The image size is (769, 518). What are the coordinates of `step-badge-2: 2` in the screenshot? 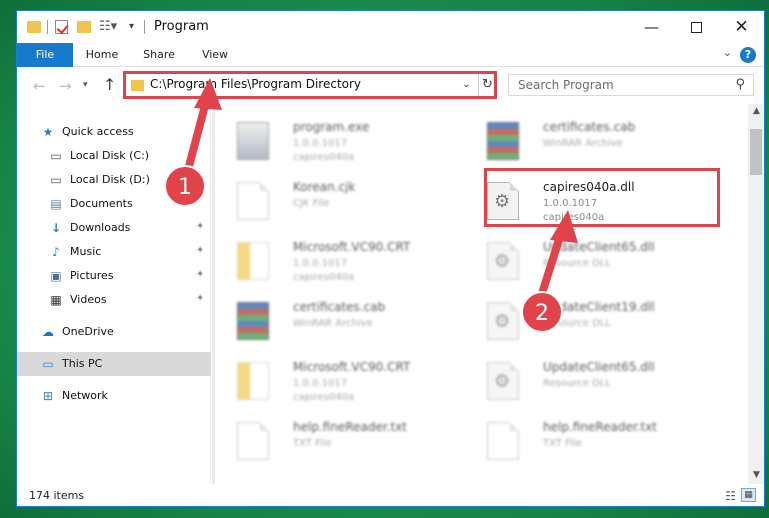 It's located at (542, 312).